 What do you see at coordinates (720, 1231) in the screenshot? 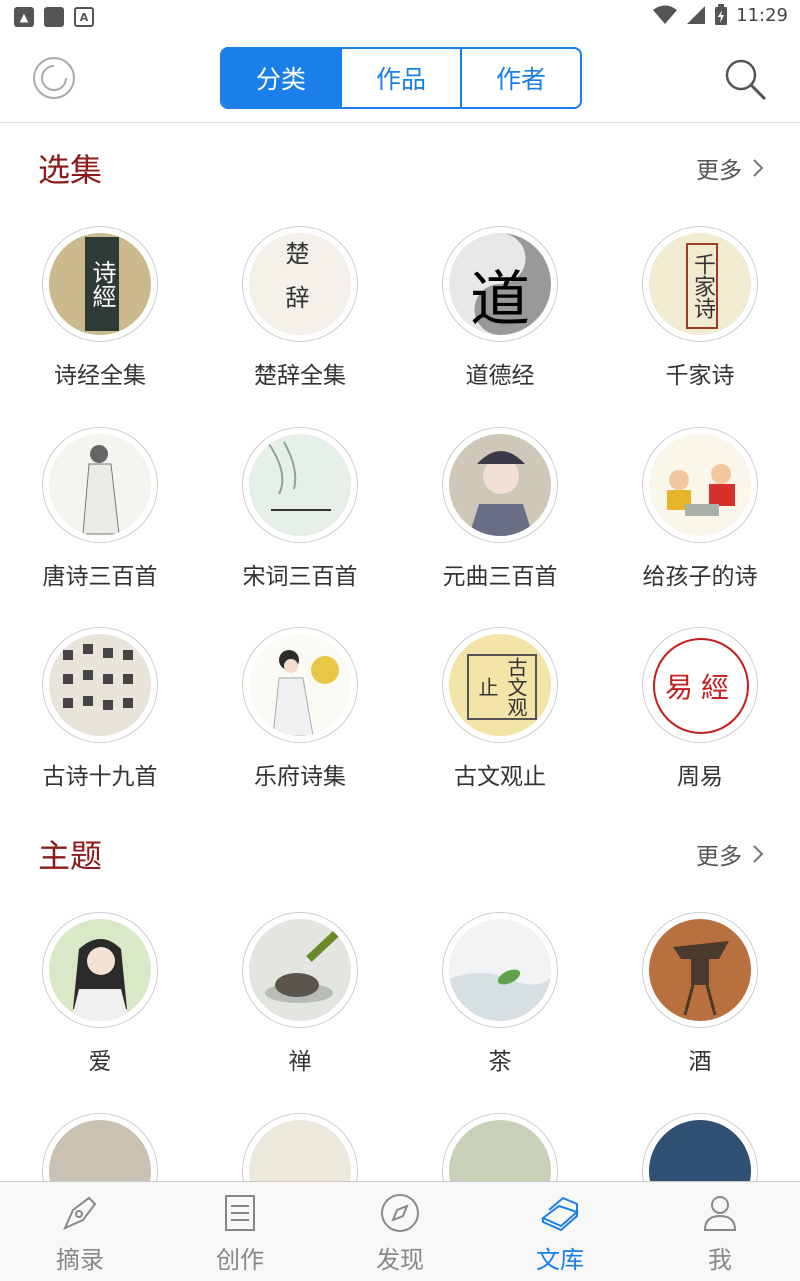
I see `tab-me: 我` at bounding box center [720, 1231].